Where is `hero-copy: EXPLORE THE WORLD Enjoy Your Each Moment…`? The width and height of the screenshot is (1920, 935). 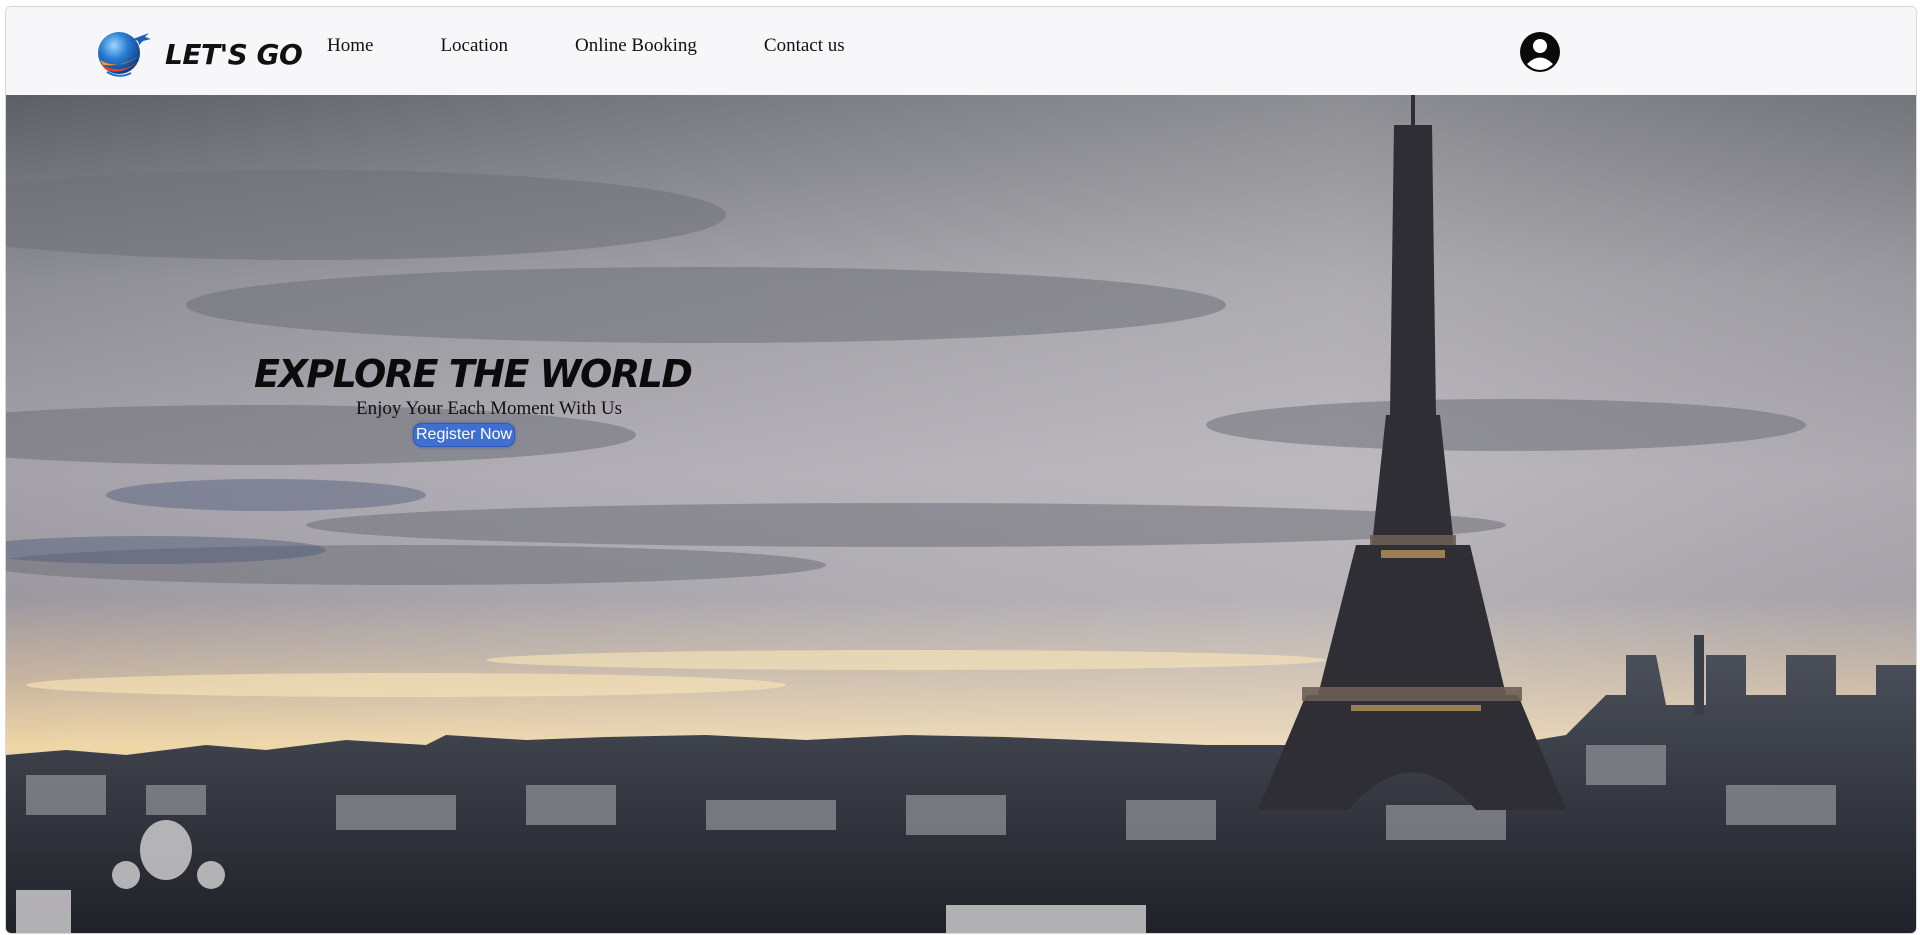 hero-copy: EXPLORE THE WORLD Enjoy Your Each Moment… is located at coordinates (473, 398).